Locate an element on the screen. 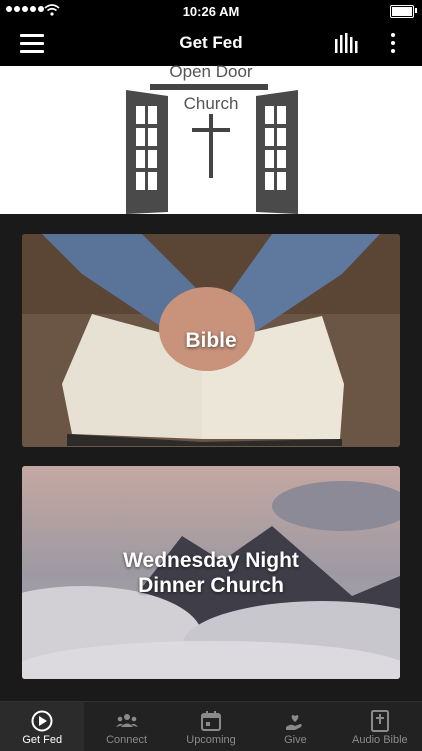  card-title-line2: Dinner Church is located at coordinates (211, 585).